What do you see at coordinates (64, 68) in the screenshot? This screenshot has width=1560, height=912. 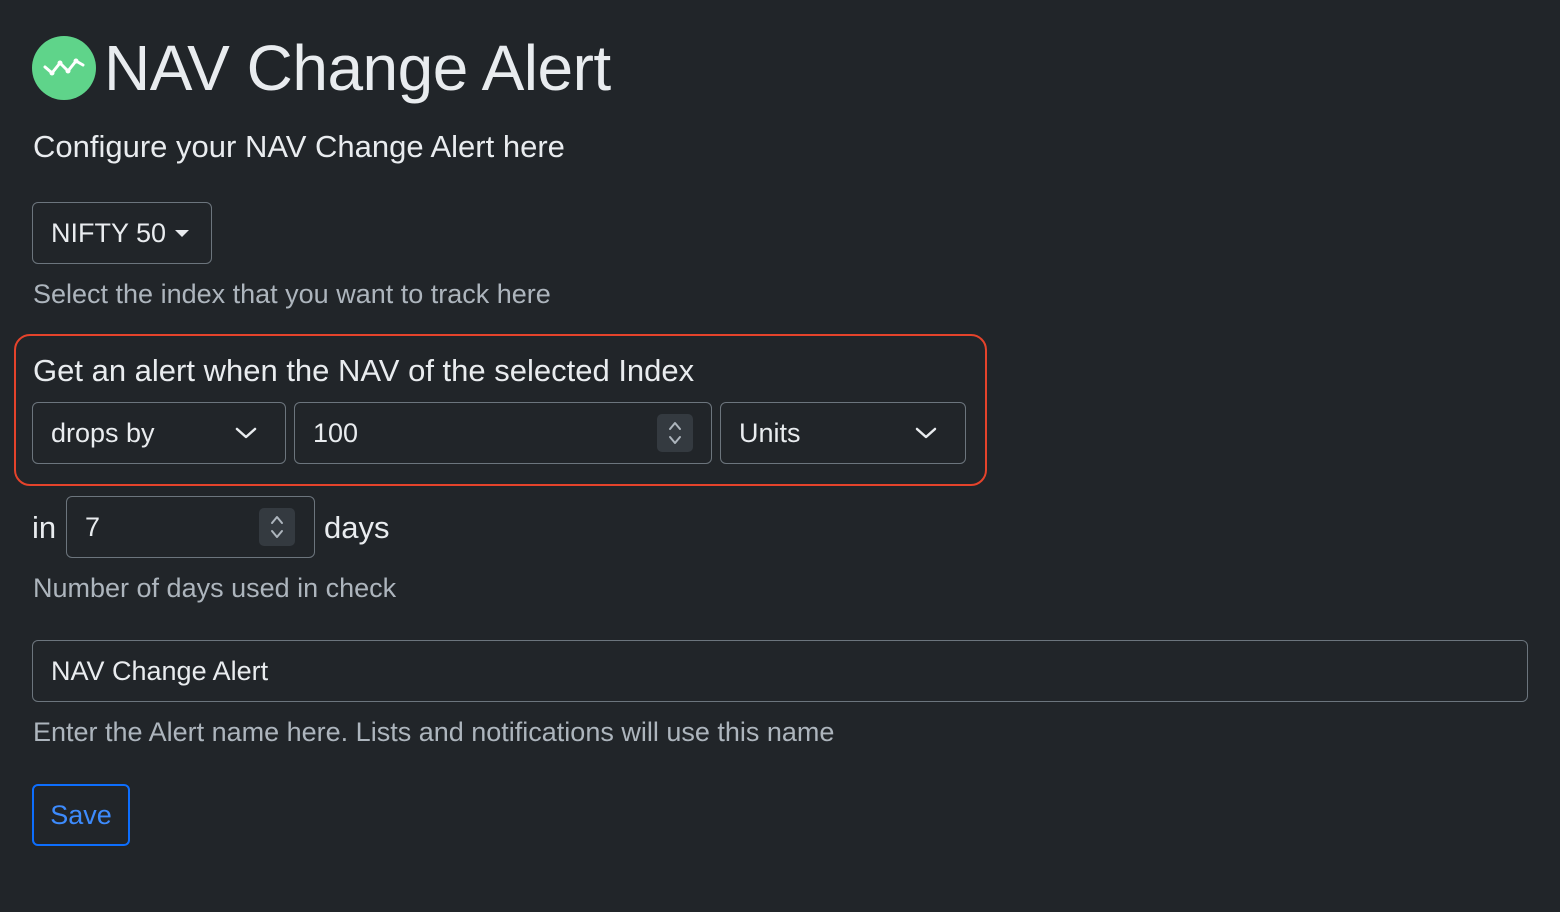 I see `line-chart-icon` at bounding box center [64, 68].